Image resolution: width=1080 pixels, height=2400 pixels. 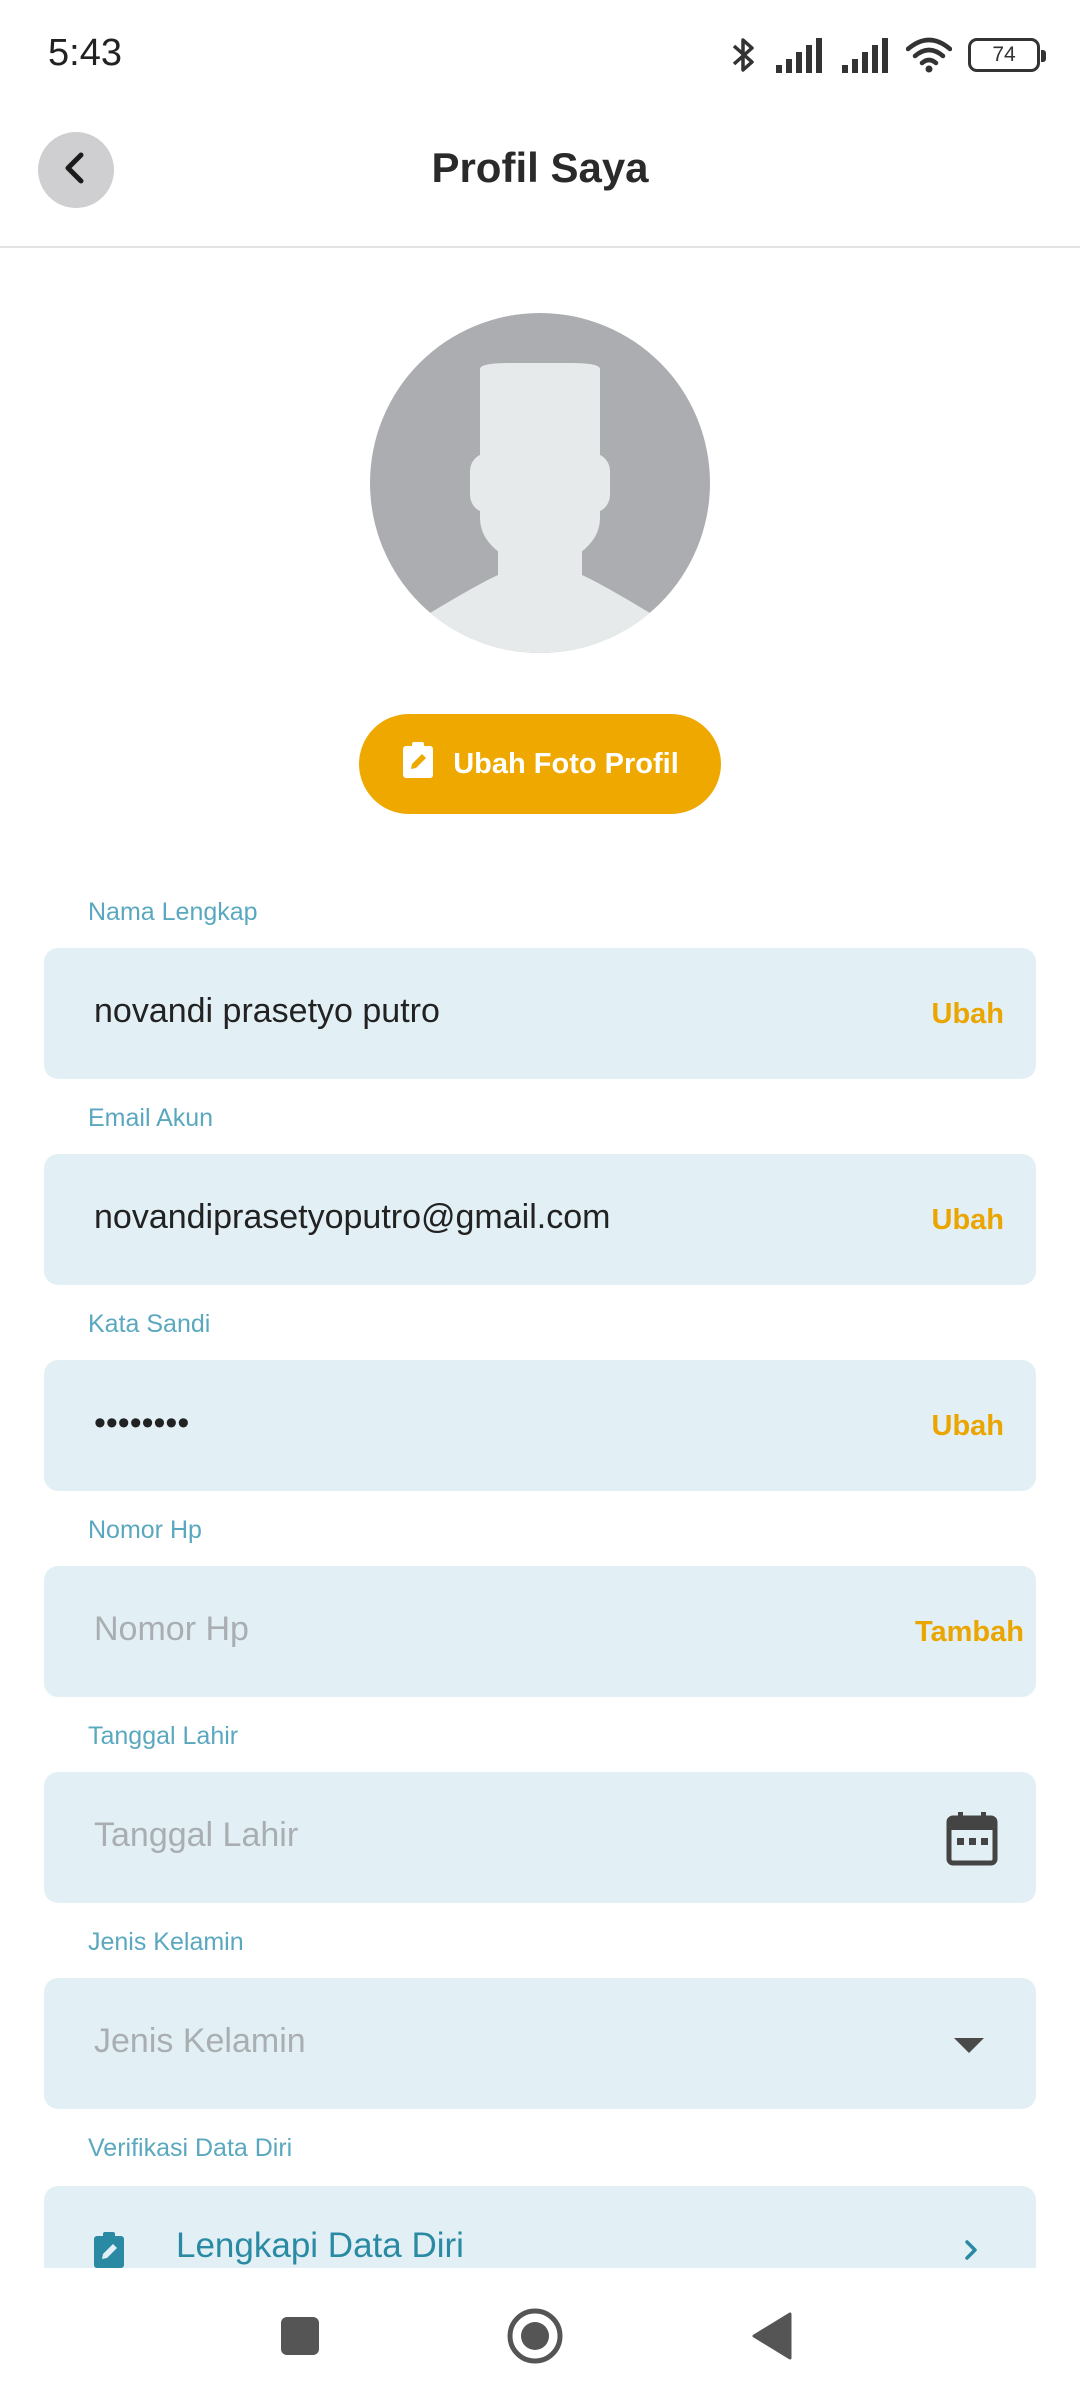 What do you see at coordinates (163, 1736) in the screenshot?
I see `birth-date-label: Tanggal Lahir` at bounding box center [163, 1736].